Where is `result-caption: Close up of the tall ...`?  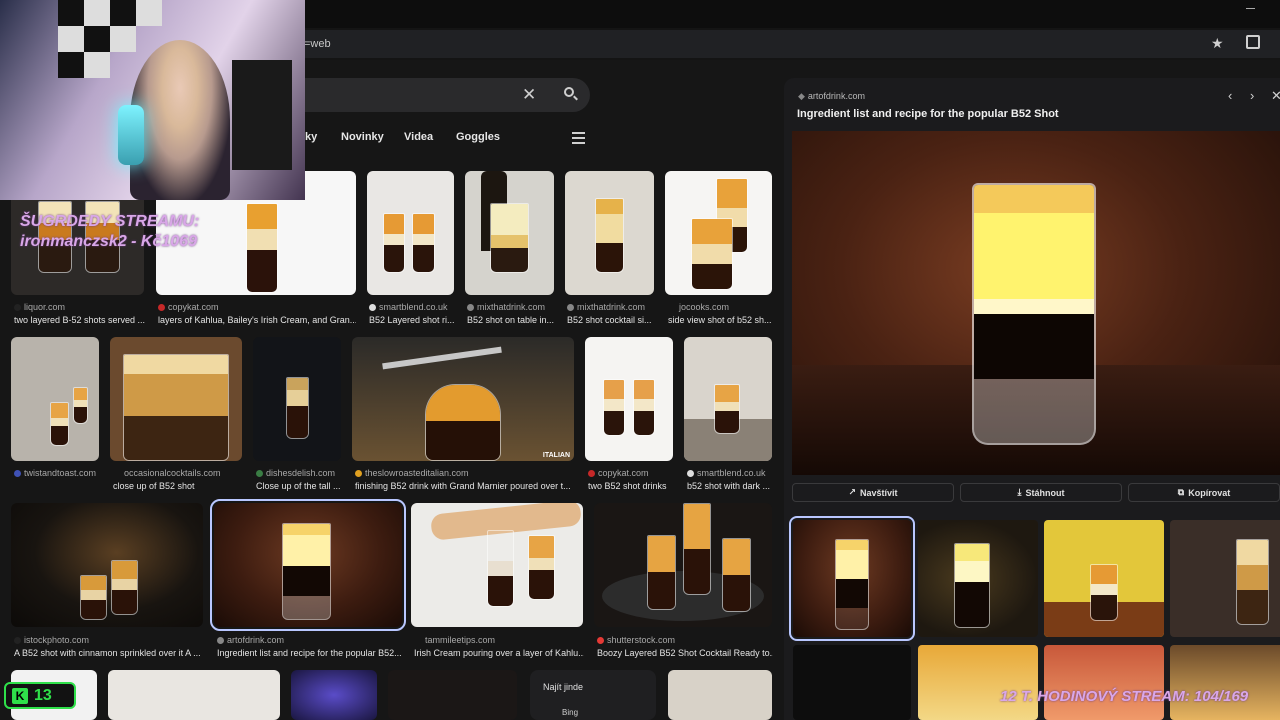 result-caption: Close up of the tall ... is located at coordinates (300, 486).